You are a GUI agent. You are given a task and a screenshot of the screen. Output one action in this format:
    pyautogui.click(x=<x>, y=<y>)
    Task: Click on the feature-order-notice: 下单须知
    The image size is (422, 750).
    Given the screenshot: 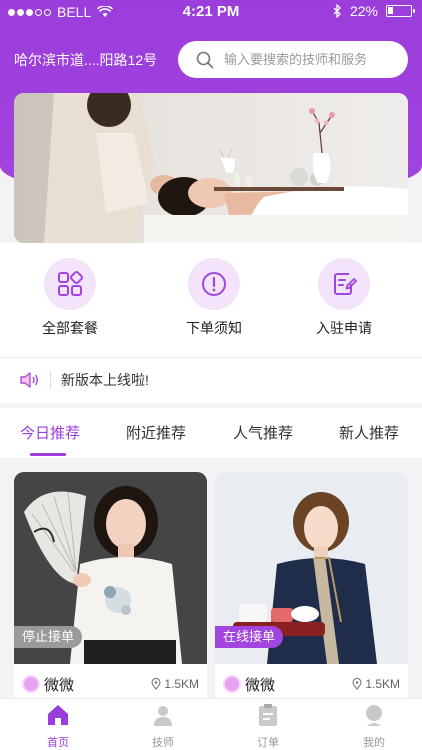 What is the action you would take?
    pyautogui.click(x=214, y=298)
    